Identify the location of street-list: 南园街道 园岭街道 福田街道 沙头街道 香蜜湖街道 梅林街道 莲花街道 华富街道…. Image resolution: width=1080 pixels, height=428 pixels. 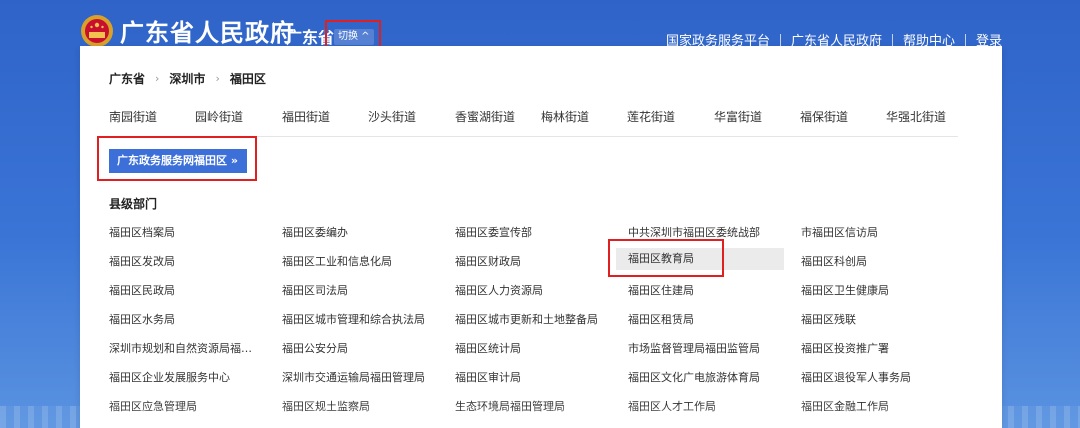
(534, 116).